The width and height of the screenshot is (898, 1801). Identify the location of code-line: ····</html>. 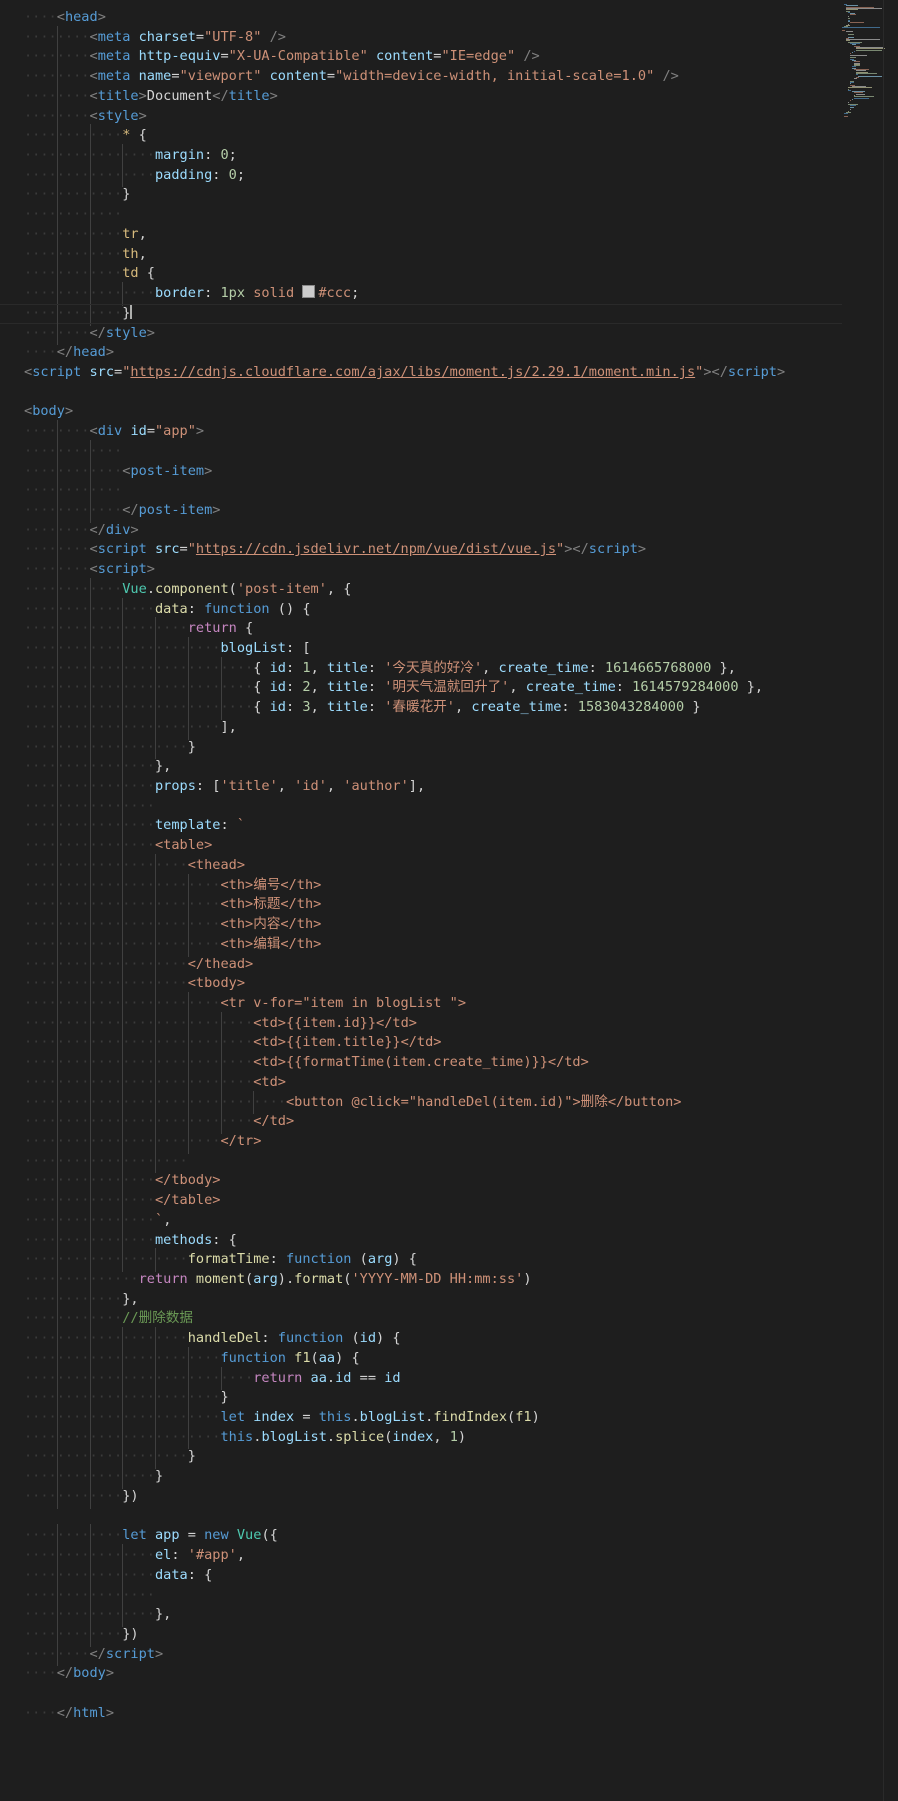
(392, 1714).